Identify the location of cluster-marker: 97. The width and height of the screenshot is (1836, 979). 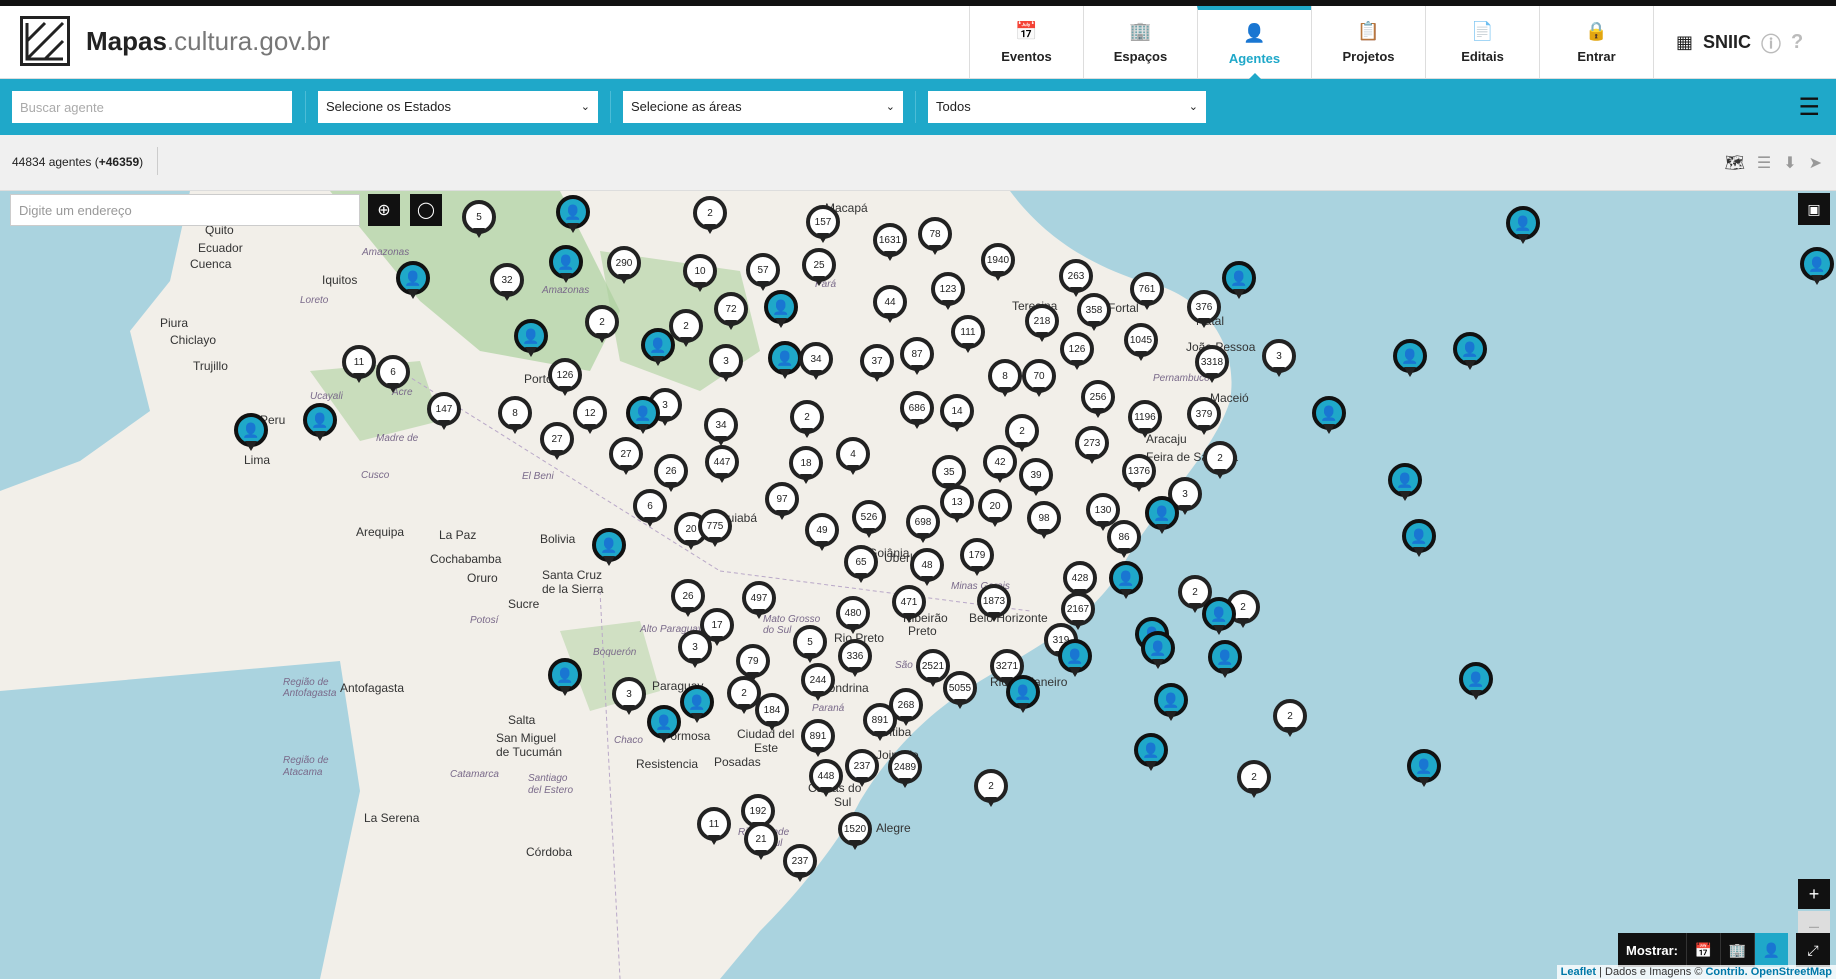
(782, 503).